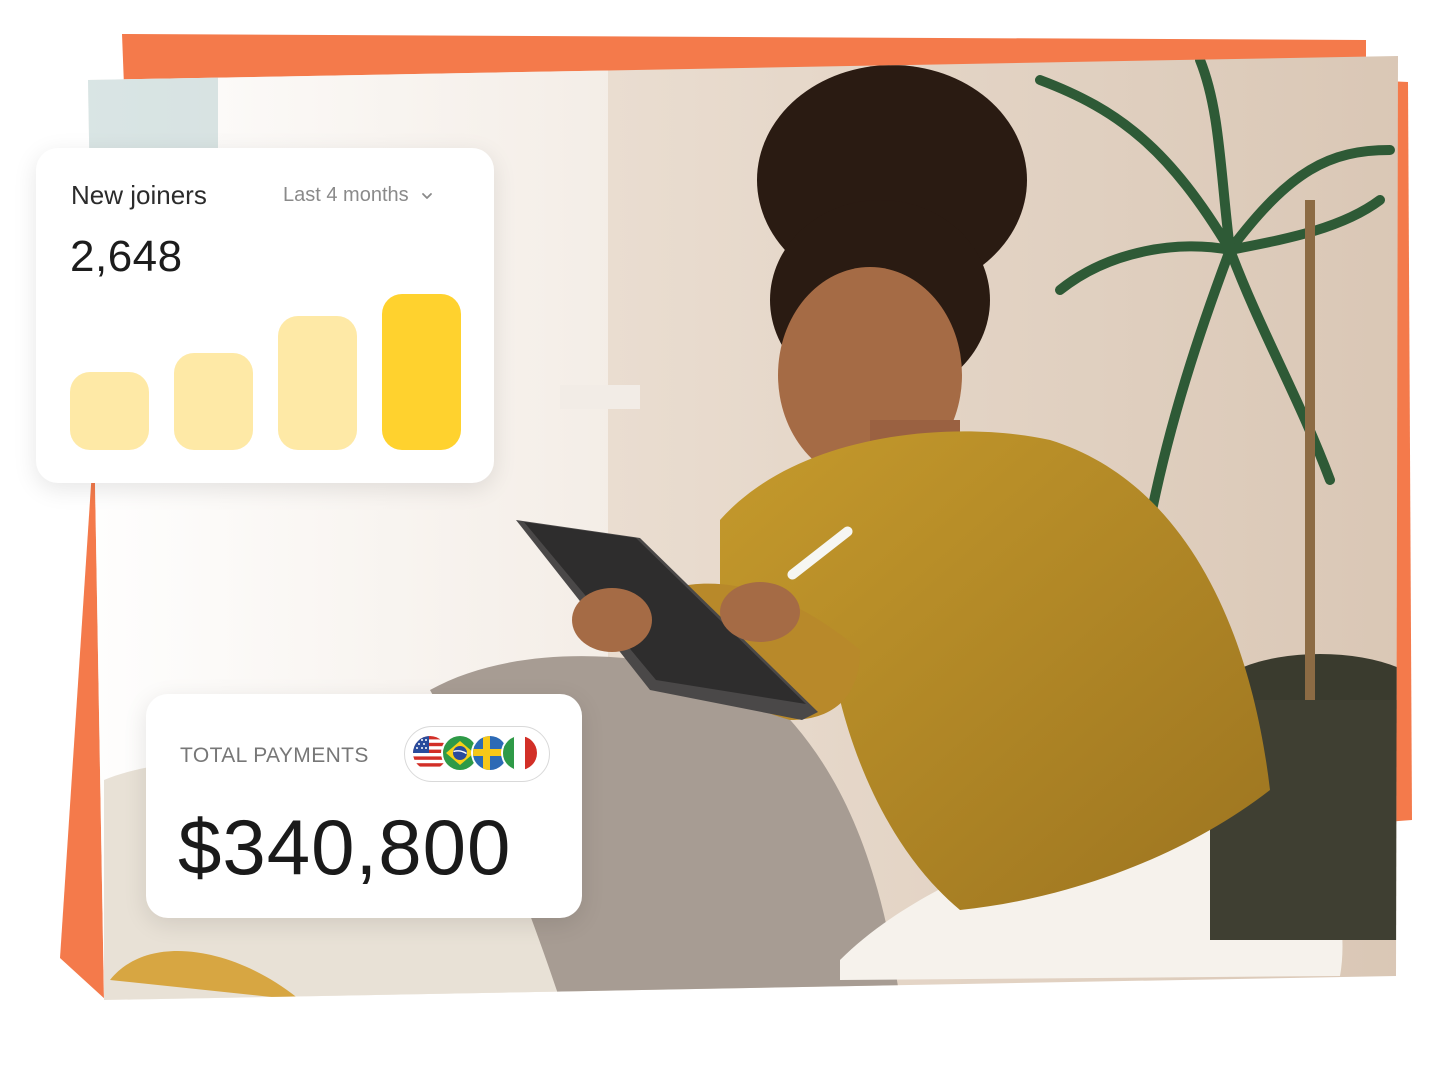 The image size is (1440, 1080). I want to click on period-filter-label: Last 4 months, so click(346, 195).